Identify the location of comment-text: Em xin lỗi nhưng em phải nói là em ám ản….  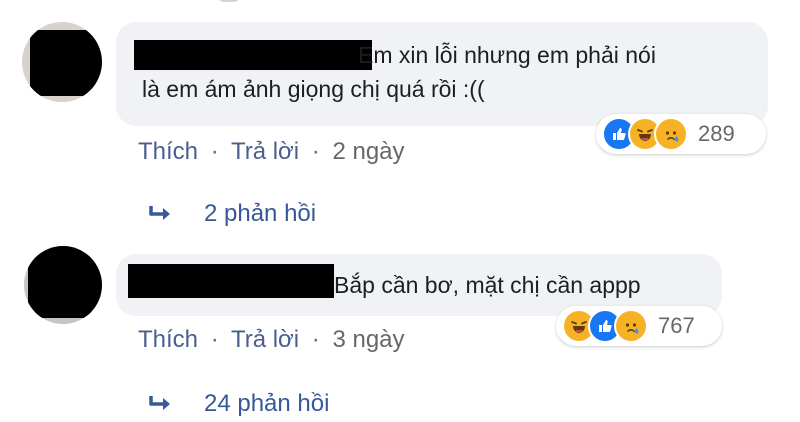
(399, 72).